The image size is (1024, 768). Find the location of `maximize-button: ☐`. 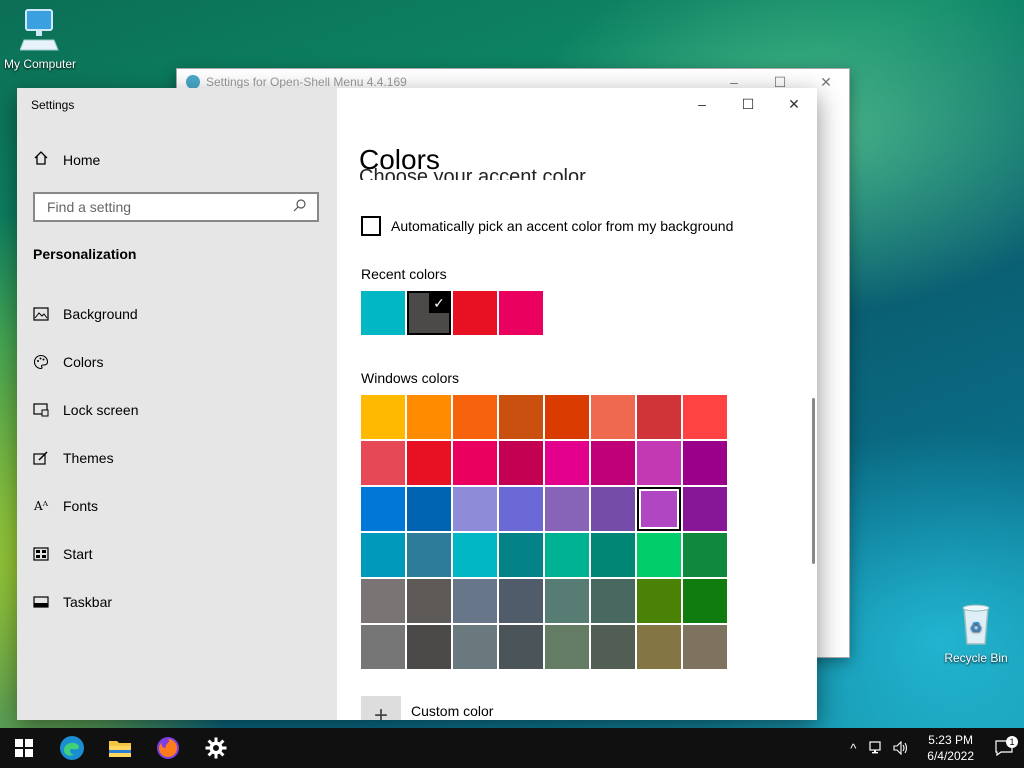

maximize-button: ☐ is located at coordinates (748, 104).